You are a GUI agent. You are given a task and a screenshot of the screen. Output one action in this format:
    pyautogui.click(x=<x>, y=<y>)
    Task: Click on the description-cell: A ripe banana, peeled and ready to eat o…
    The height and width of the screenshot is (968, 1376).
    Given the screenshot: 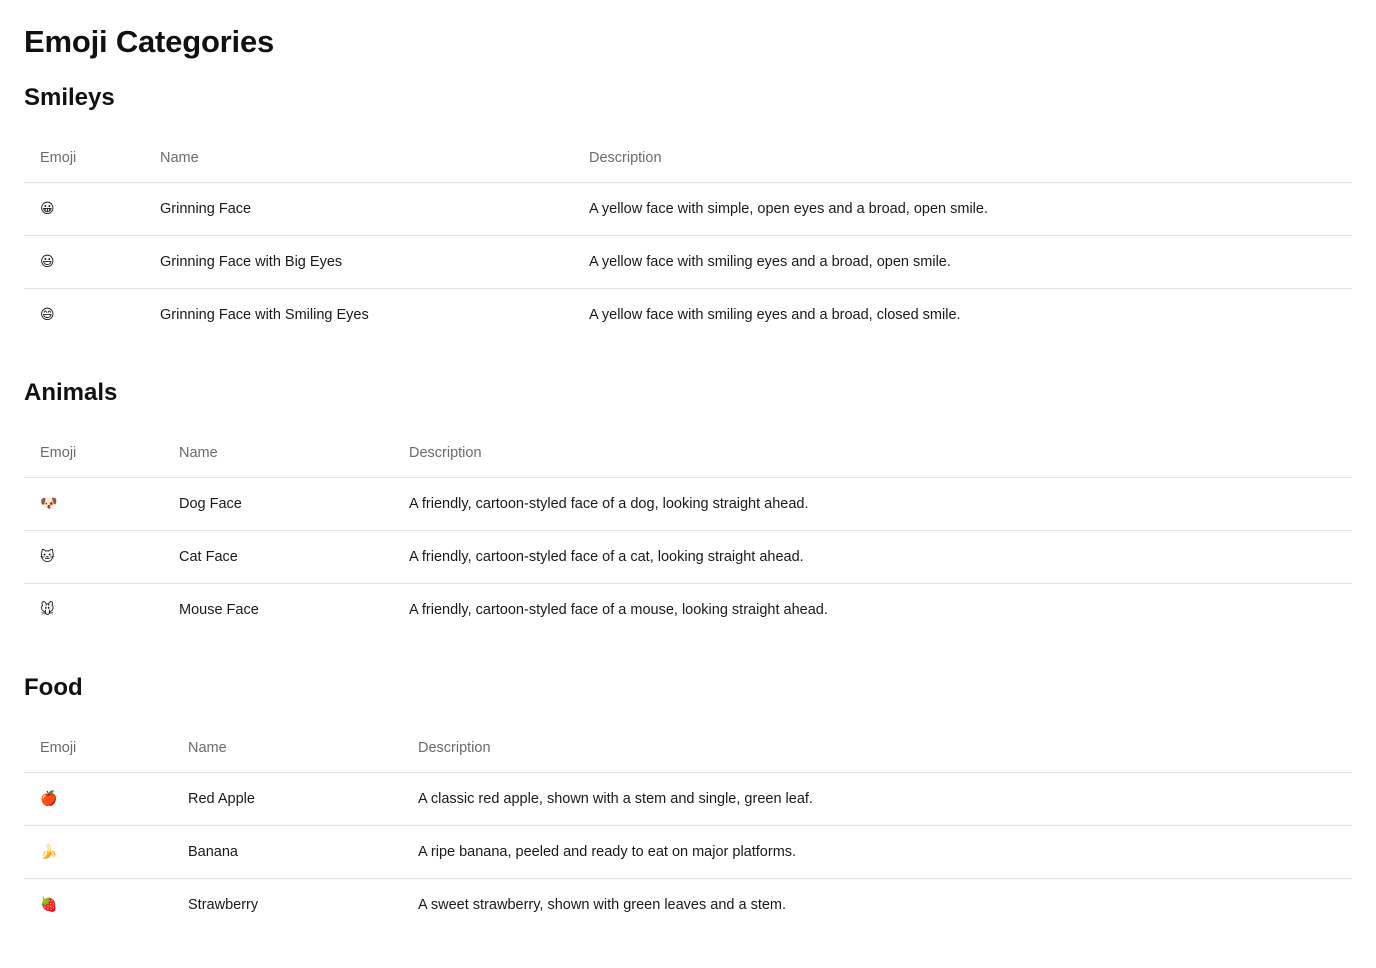 What is the action you would take?
    pyautogui.click(x=877, y=852)
    